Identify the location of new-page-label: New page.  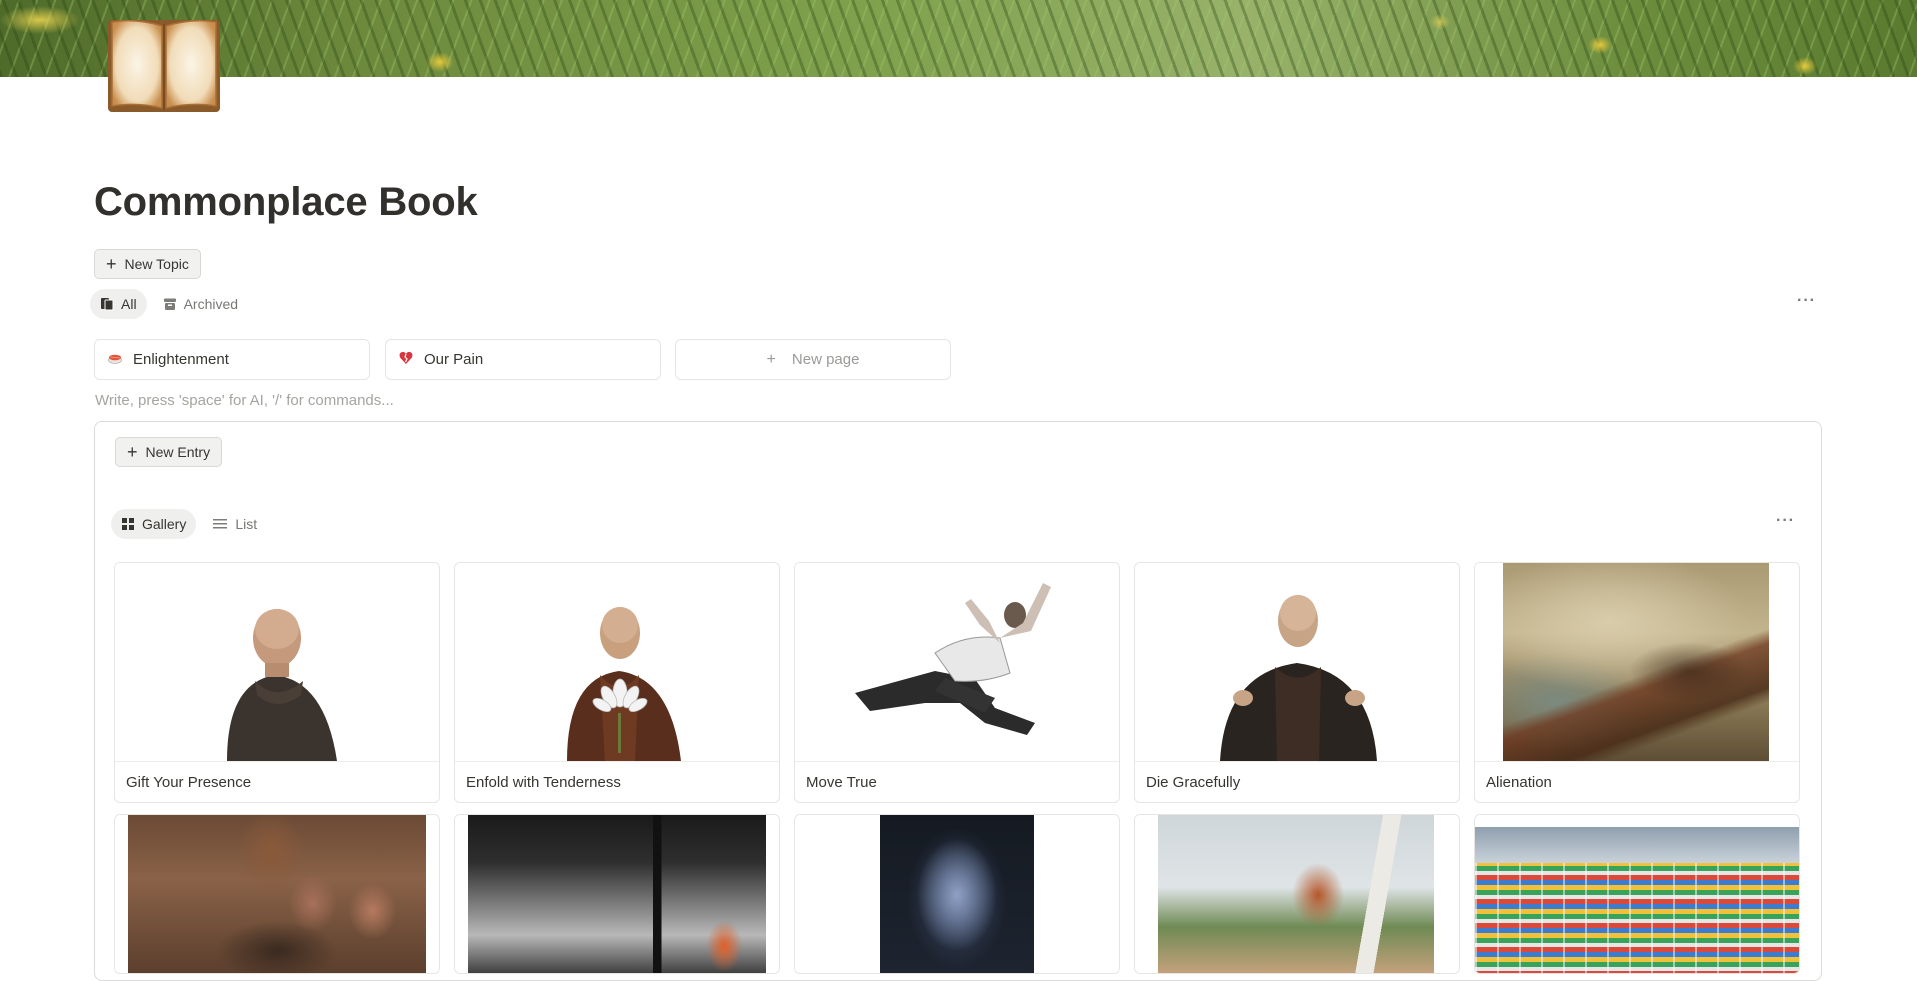
(825, 359).